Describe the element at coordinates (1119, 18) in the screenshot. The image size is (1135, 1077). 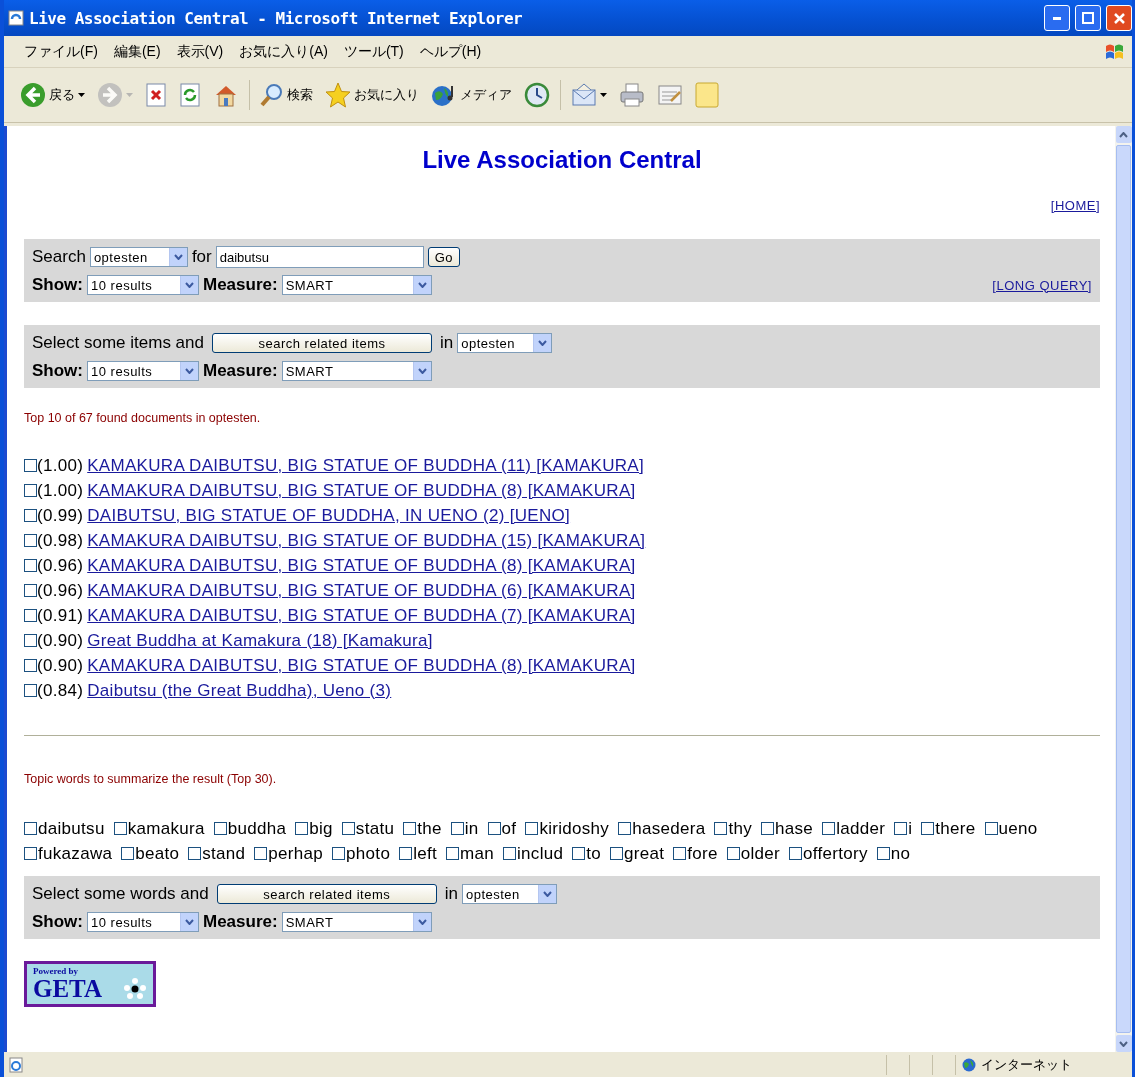
I see `close-button` at that location.